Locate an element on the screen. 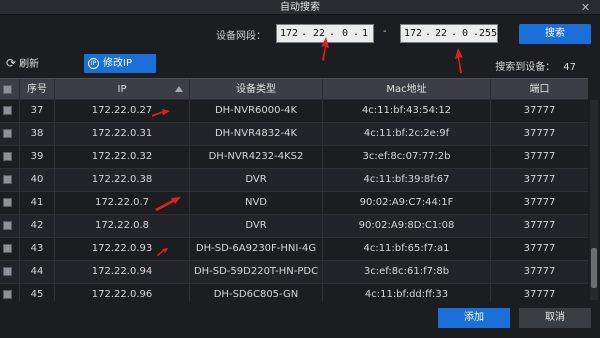 The height and width of the screenshot is (338, 600). dialog-footer: 添加 取消 is located at coordinates (300, 320).